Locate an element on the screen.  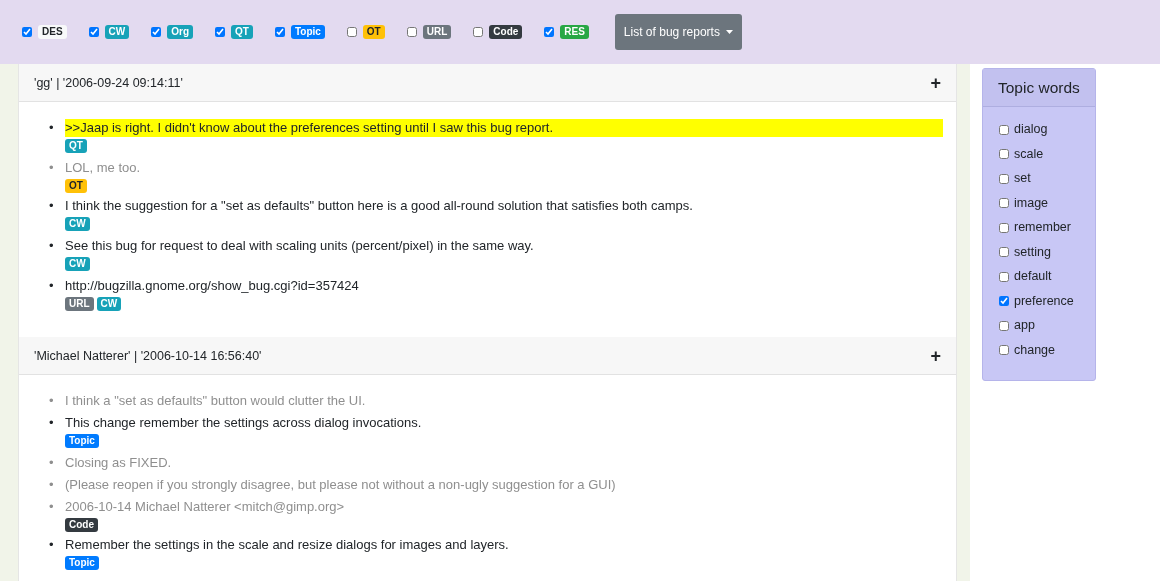
topic-word: image is located at coordinates (1031, 203).